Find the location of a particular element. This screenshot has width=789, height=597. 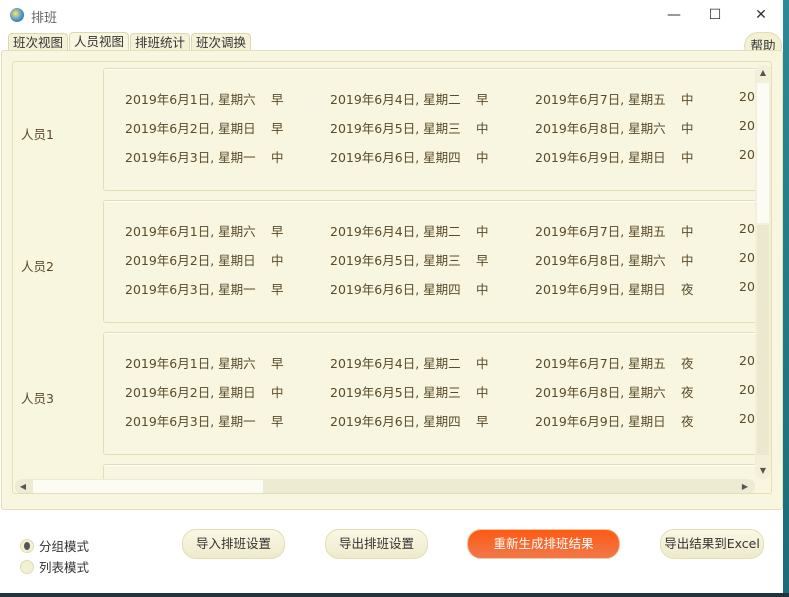

tab-shift-swap: 班次调换 is located at coordinates (221, 41).